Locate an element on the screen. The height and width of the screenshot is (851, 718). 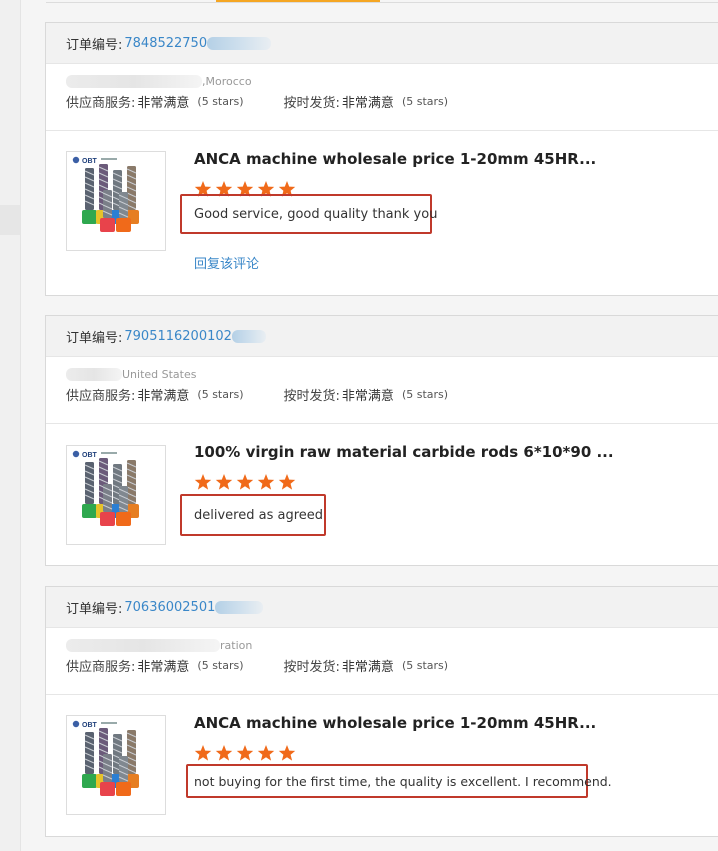
order-number-link: 7848522750 is located at coordinates (165, 43).